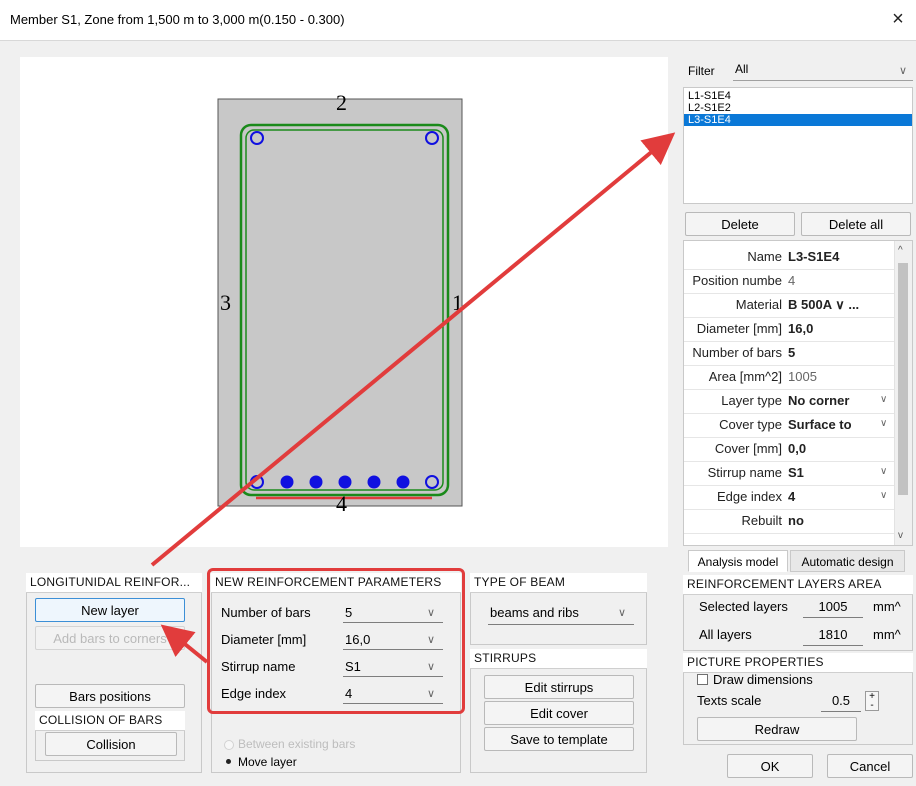  What do you see at coordinates (818, 400) in the screenshot?
I see `property-value: No corner` at bounding box center [818, 400].